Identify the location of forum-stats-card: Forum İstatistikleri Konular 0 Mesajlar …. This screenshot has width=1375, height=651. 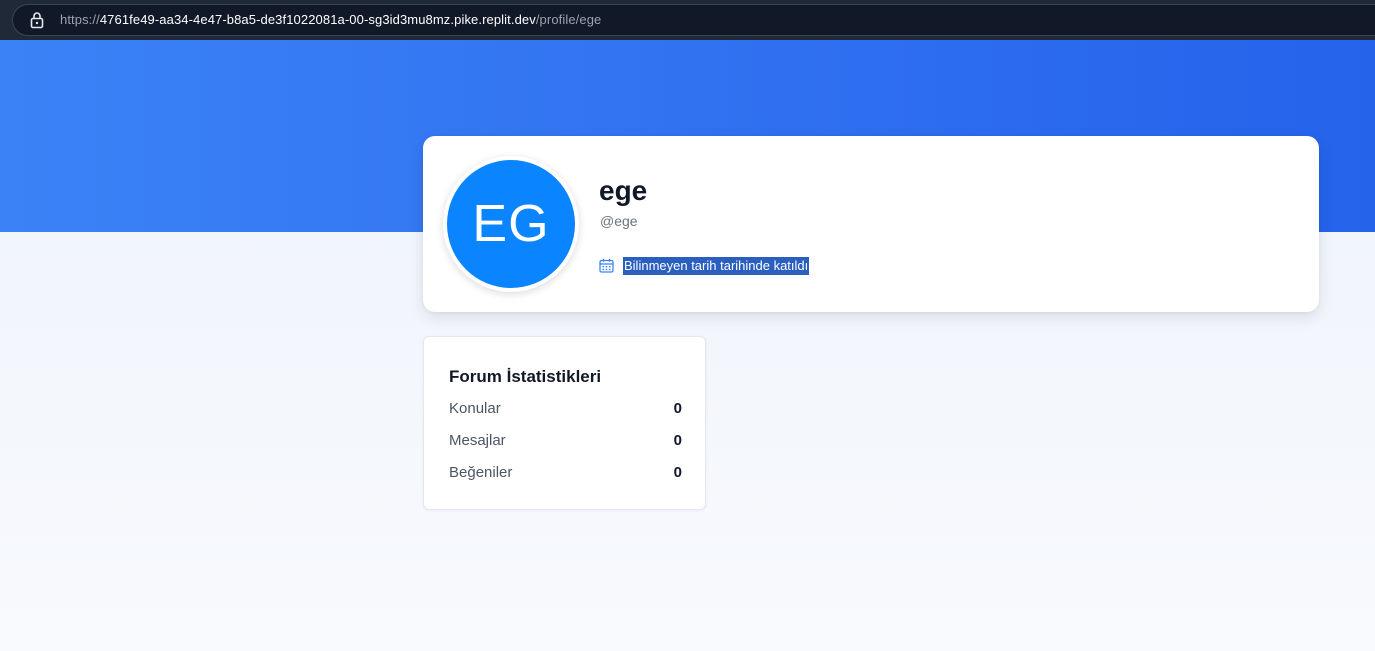
(564, 423).